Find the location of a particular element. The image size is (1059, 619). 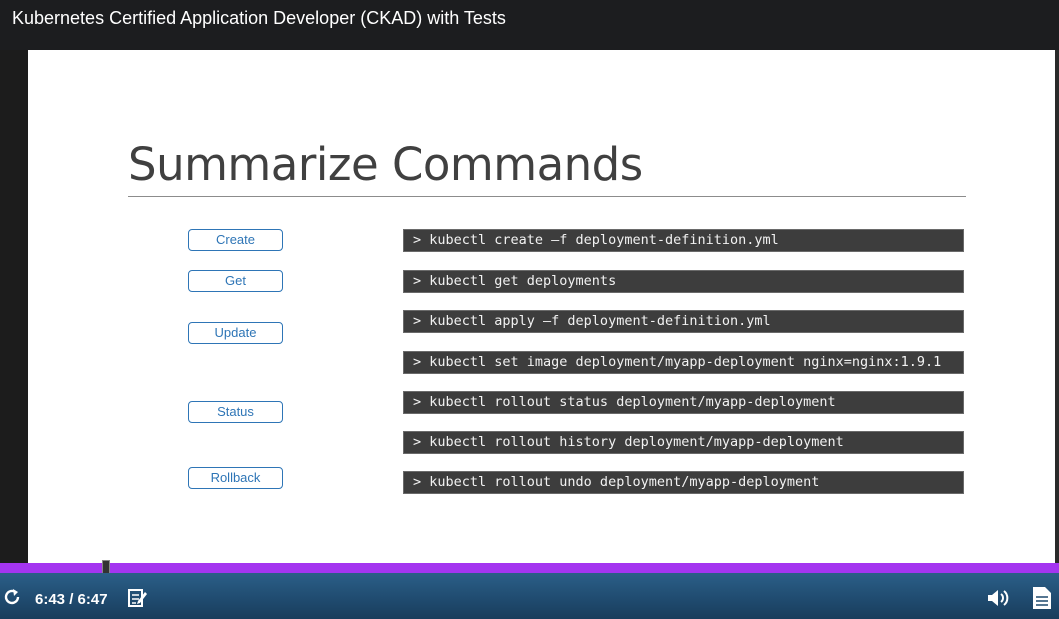

scrollbar is located at coordinates (1057, 306).